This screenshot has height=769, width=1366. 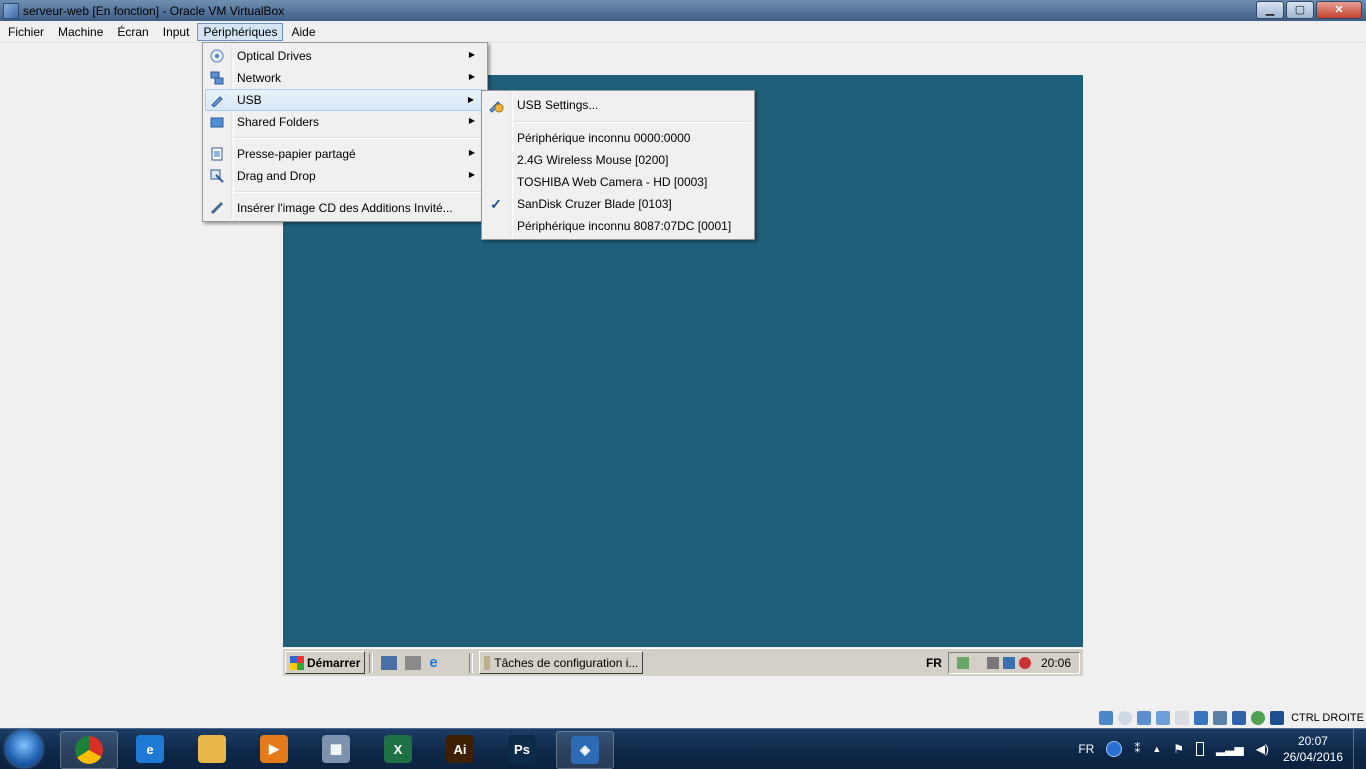 What do you see at coordinates (1137, 749) in the screenshot?
I see `pen-icon: ⁑` at bounding box center [1137, 749].